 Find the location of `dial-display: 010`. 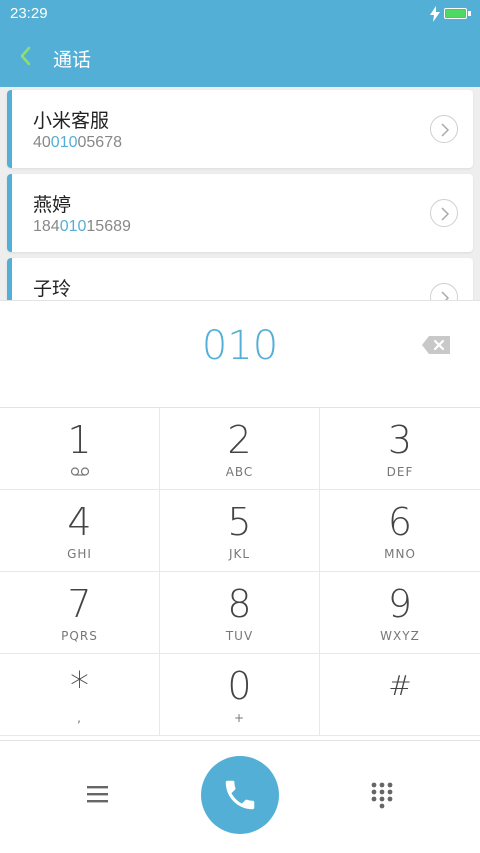

dial-display: 010 is located at coordinates (240, 354).